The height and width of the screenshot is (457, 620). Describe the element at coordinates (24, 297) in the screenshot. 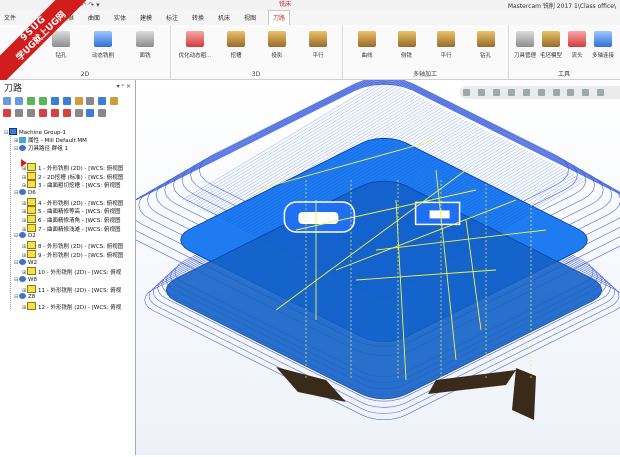

I see `tree-group-node: ⊟ Z8` at that location.